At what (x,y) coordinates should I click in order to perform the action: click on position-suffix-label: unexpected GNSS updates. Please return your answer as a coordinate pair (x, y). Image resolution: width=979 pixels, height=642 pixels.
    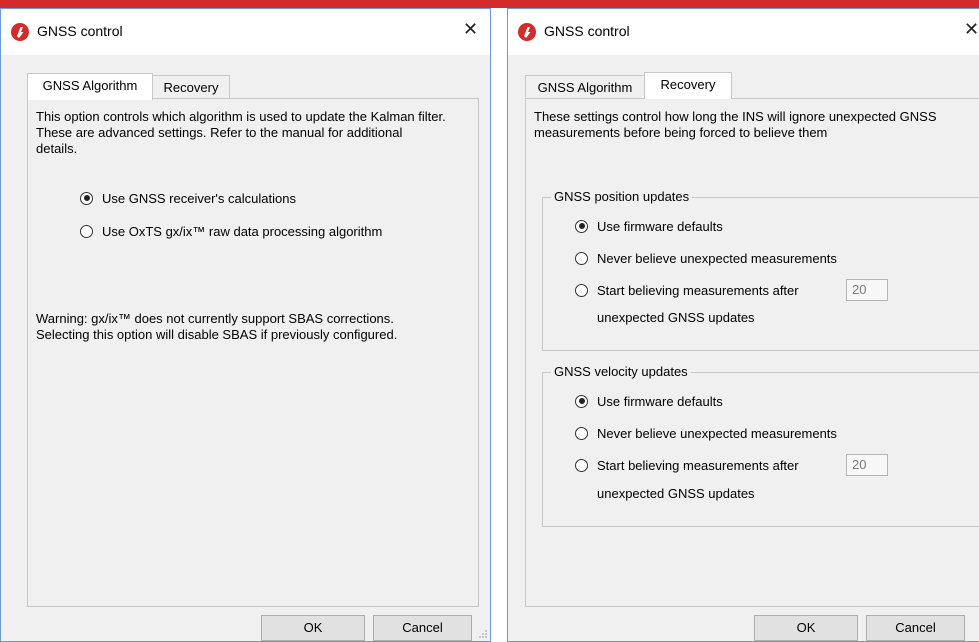
    Looking at the image, I should click on (676, 317).